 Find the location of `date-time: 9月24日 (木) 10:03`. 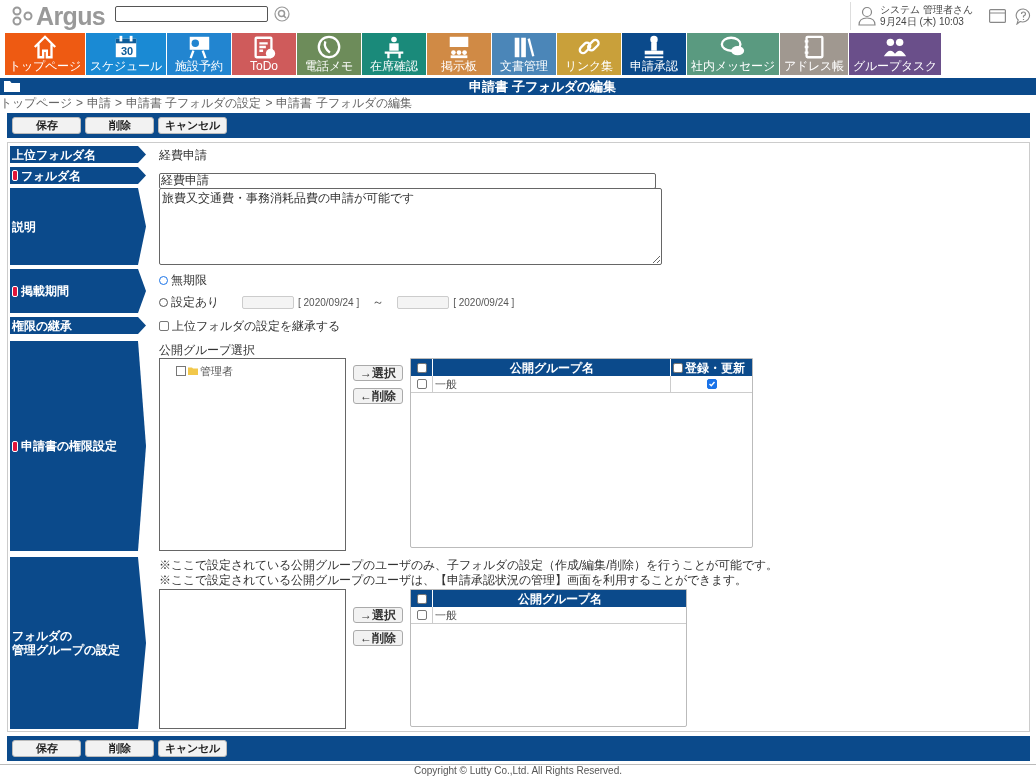

date-time: 9月24日 (木) 10:03 is located at coordinates (922, 22).